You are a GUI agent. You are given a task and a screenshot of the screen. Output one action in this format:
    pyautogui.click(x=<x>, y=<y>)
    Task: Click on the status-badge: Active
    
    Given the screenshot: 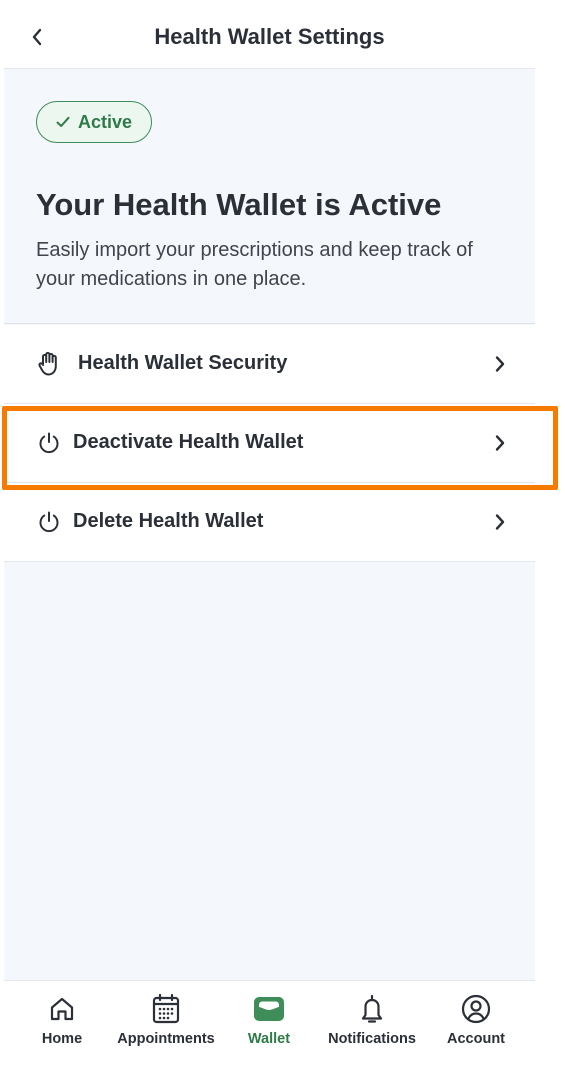 What is the action you would take?
    pyautogui.click(x=94, y=122)
    